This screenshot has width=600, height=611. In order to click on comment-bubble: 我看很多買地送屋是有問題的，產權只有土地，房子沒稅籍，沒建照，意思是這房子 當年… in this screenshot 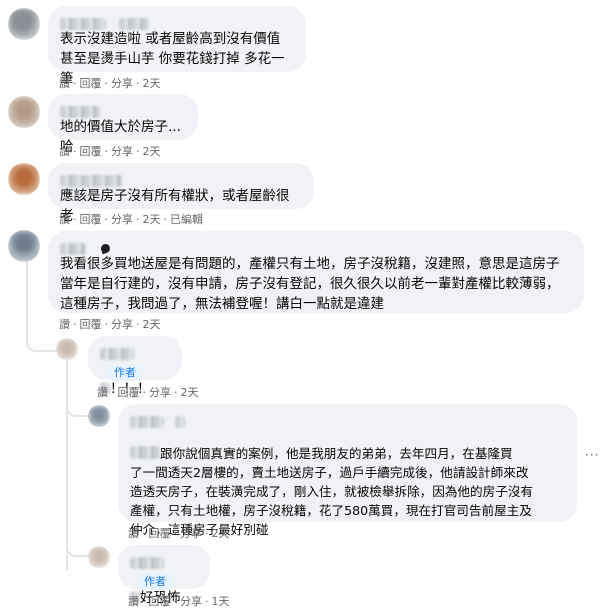, I will do `click(316, 272)`.